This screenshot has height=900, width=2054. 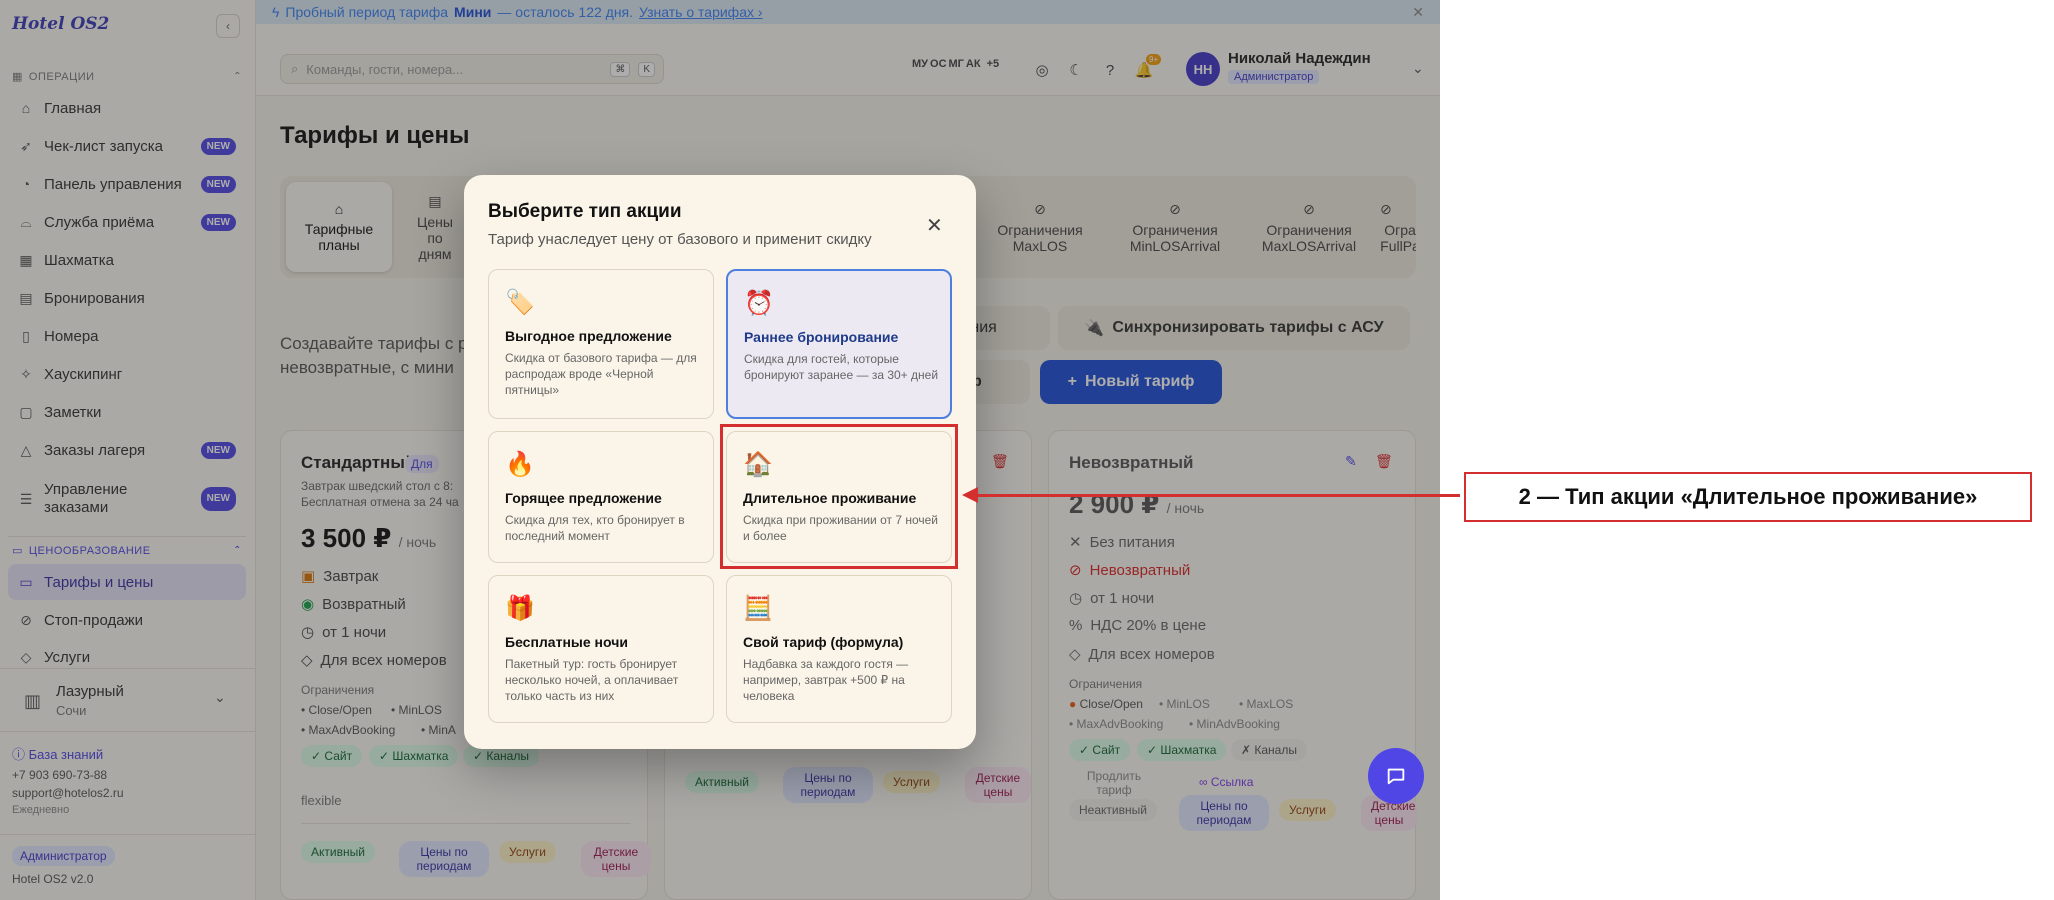 I want to click on arrow-line, so click(x=1213, y=495).